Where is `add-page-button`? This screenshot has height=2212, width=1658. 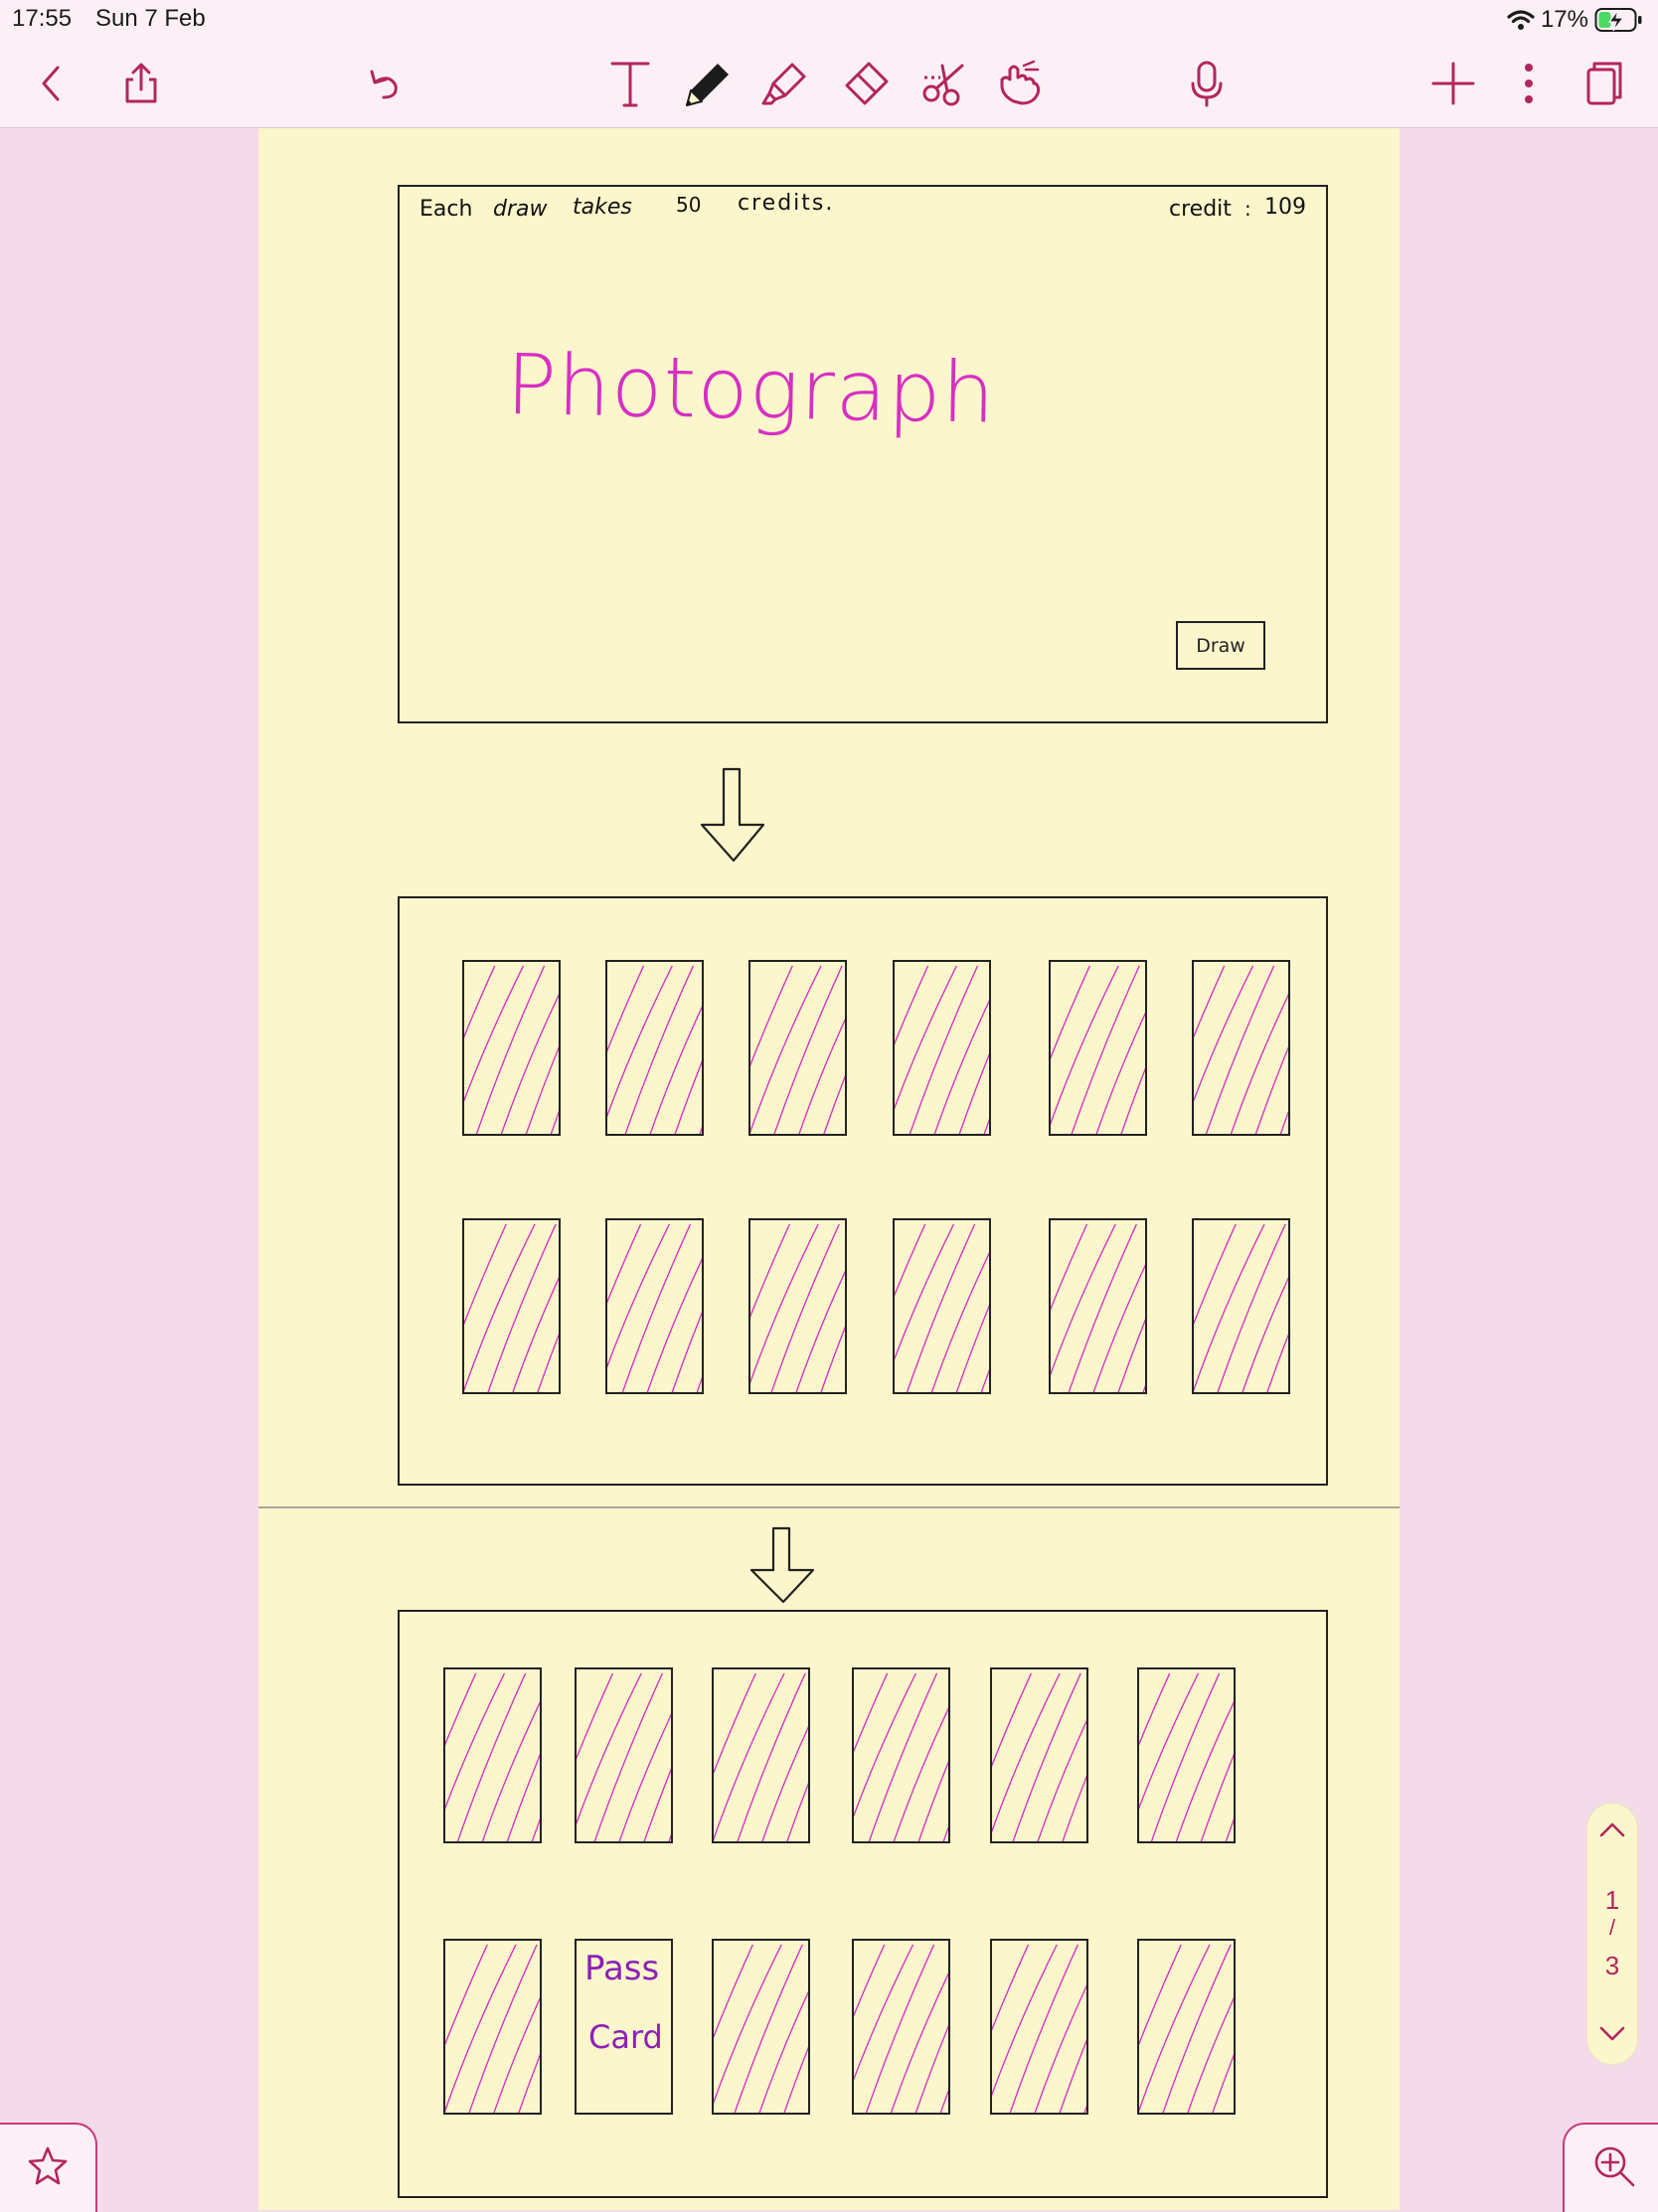 add-page-button is located at coordinates (1453, 83).